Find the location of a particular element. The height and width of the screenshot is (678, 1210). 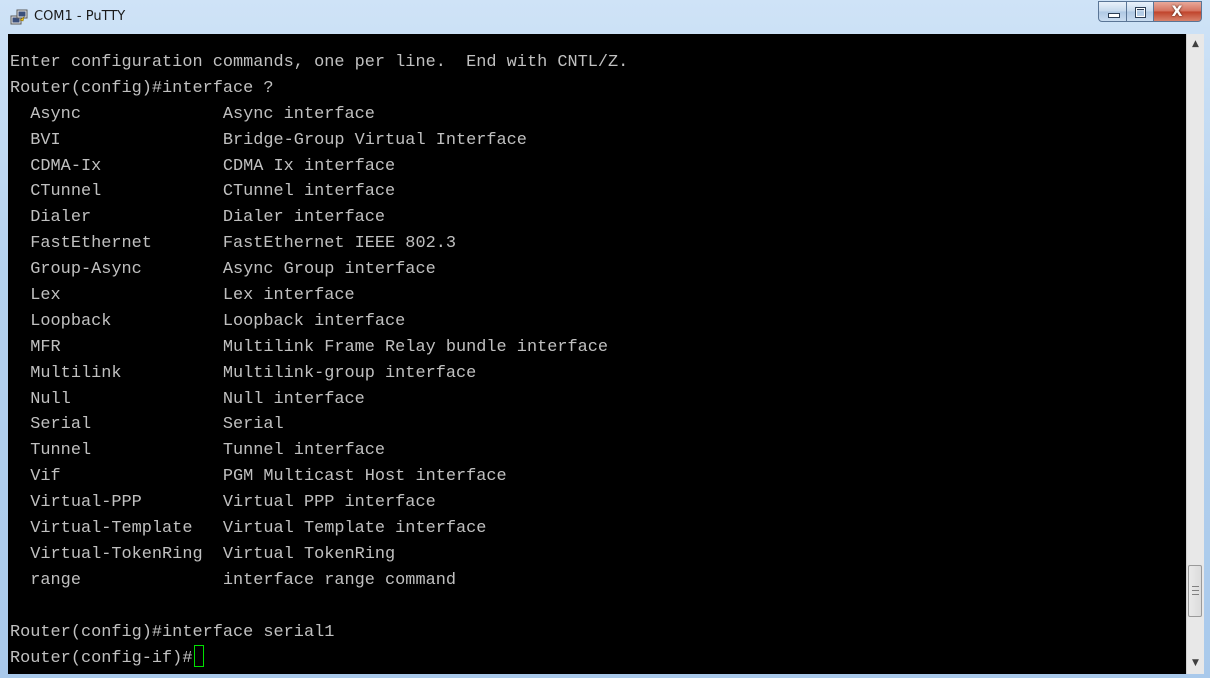

terminal-line: CTunnel CTunnel interface is located at coordinates (203, 192).